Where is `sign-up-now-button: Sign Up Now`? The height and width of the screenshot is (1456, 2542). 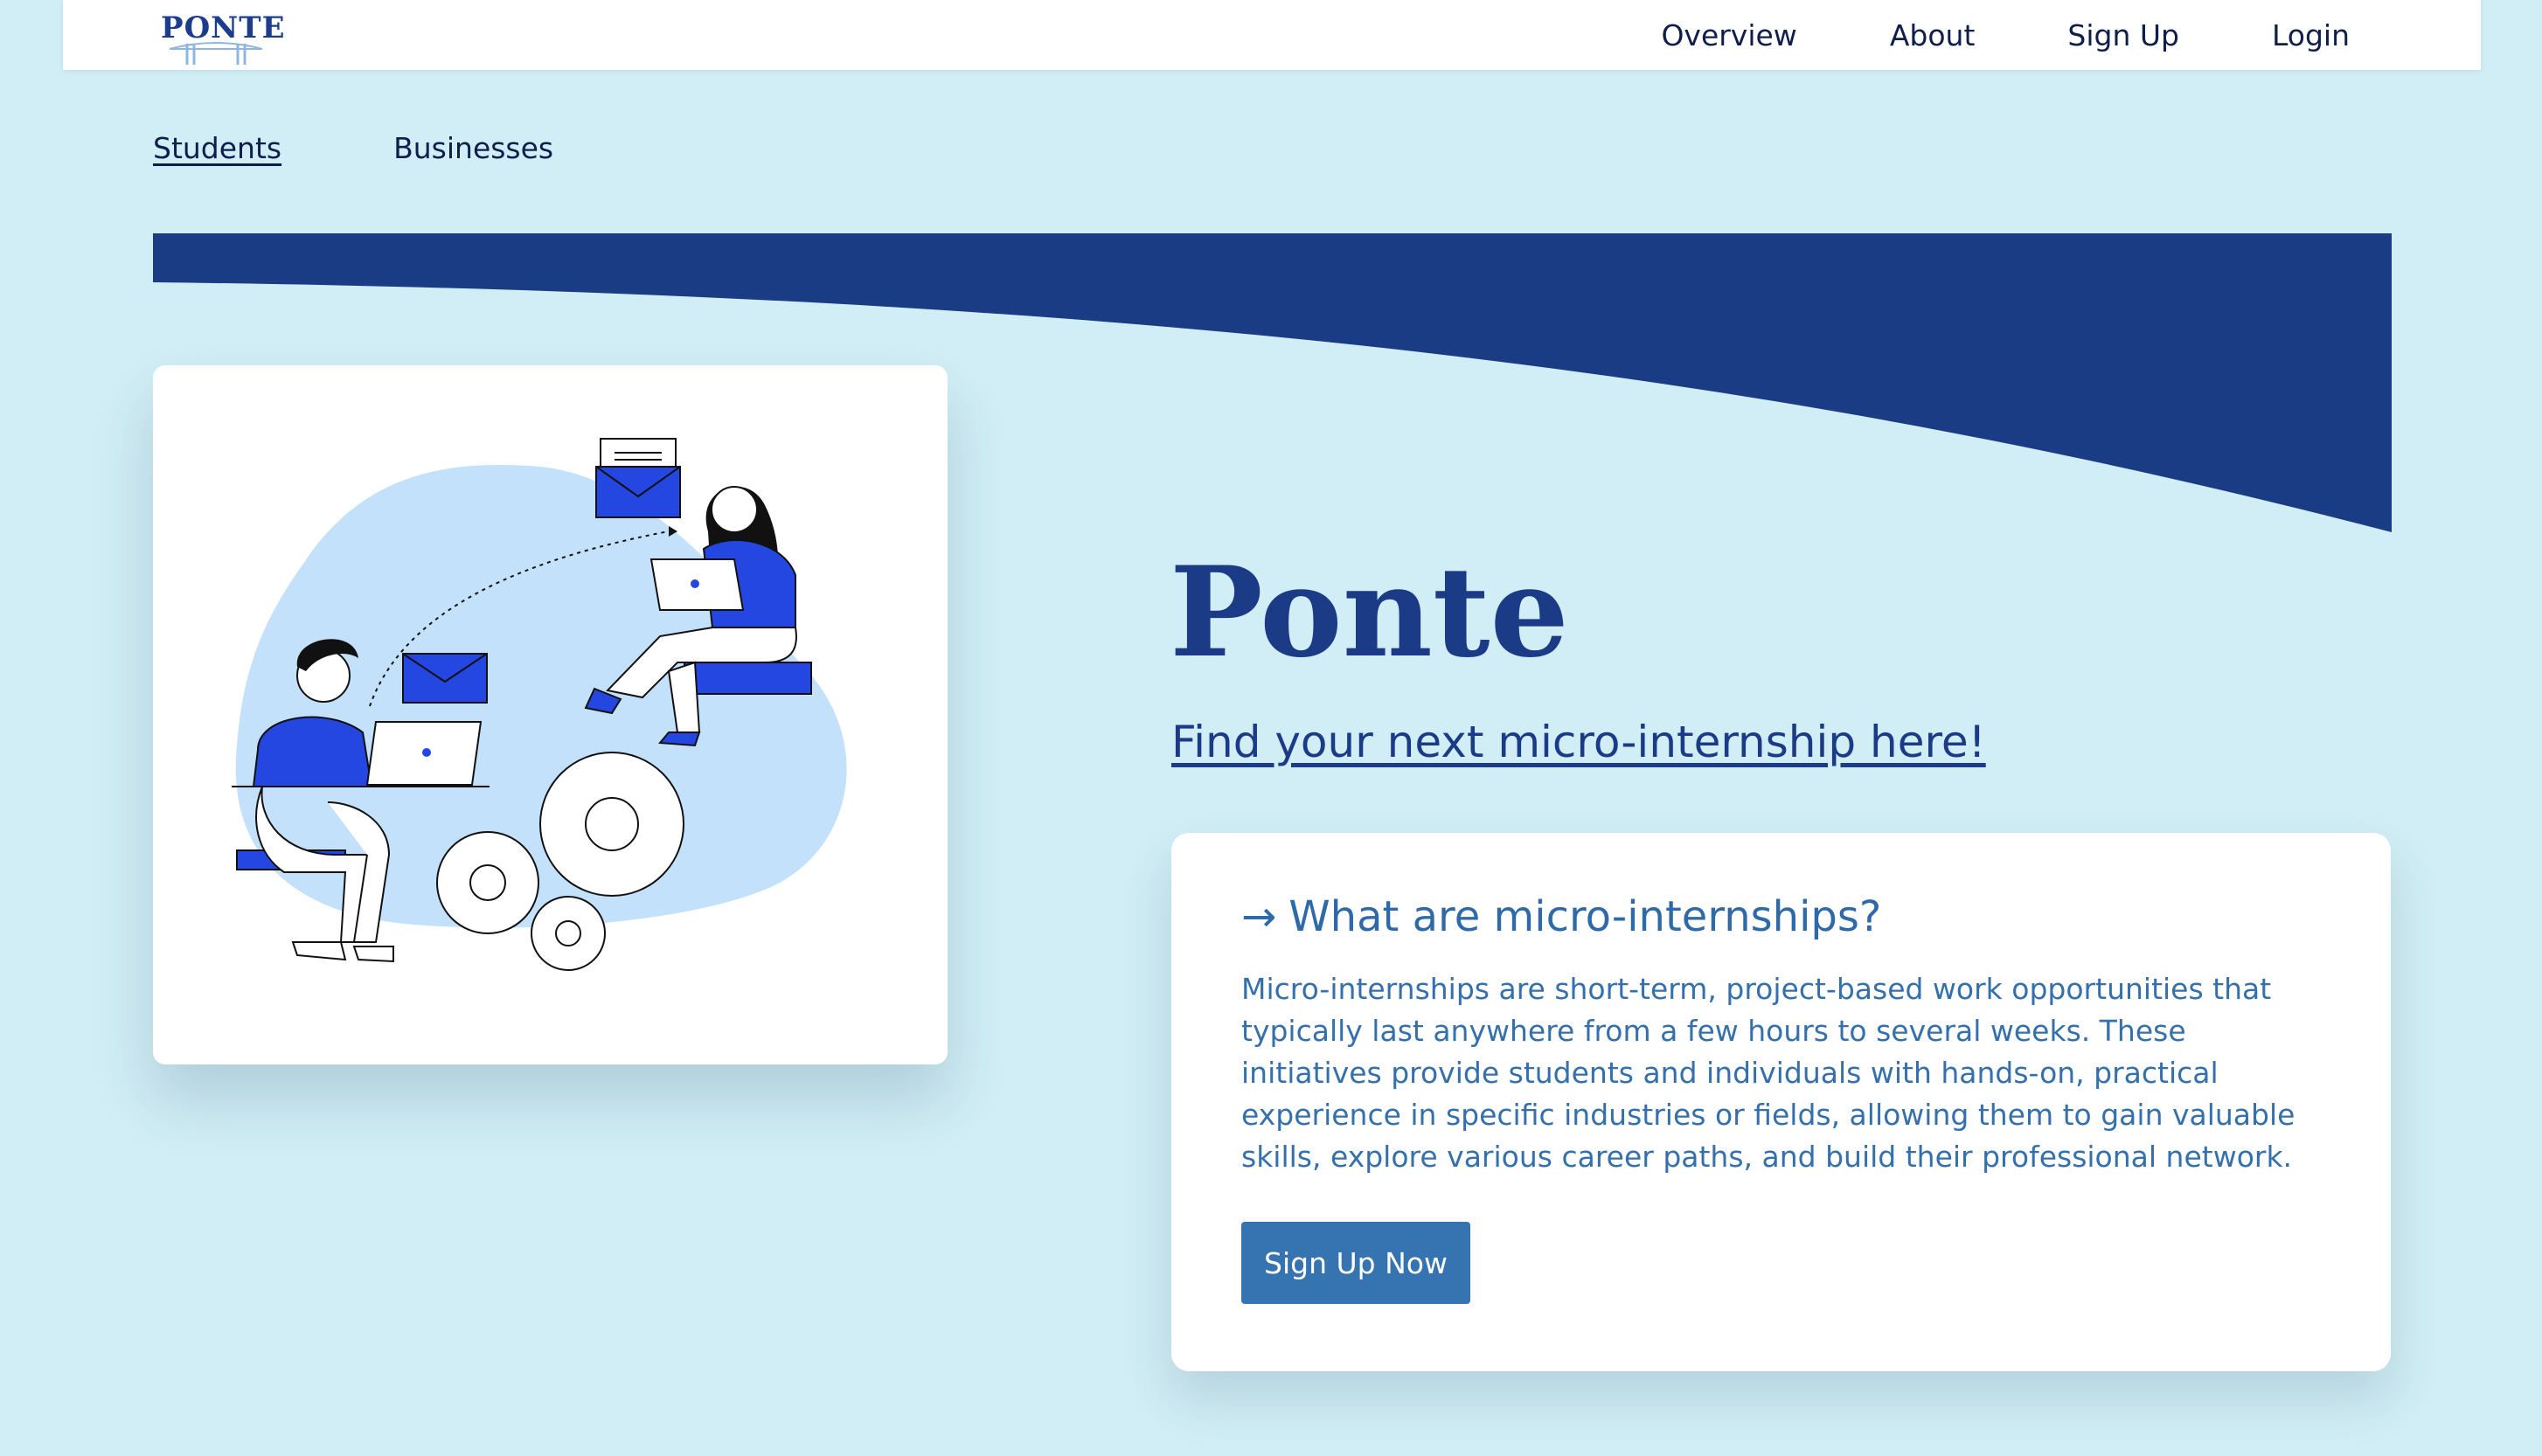 sign-up-now-button: Sign Up Now is located at coordinates (1355, 1263).